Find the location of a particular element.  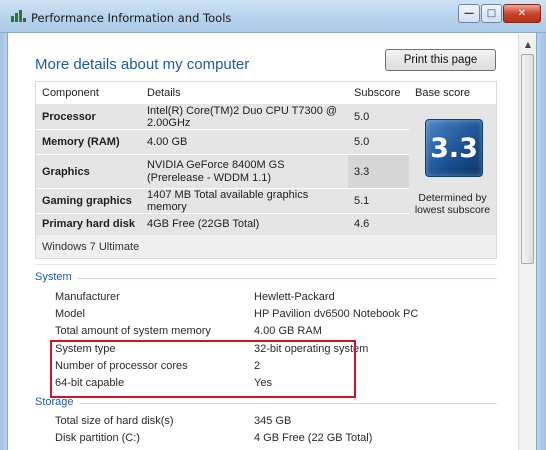

scroll-up-arrow-icon: ▲ is located at coordinates (528, 44).